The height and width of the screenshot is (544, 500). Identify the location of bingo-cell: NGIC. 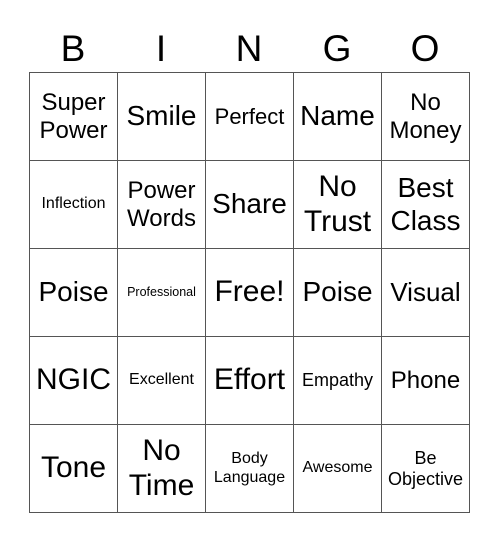
(74, 381).